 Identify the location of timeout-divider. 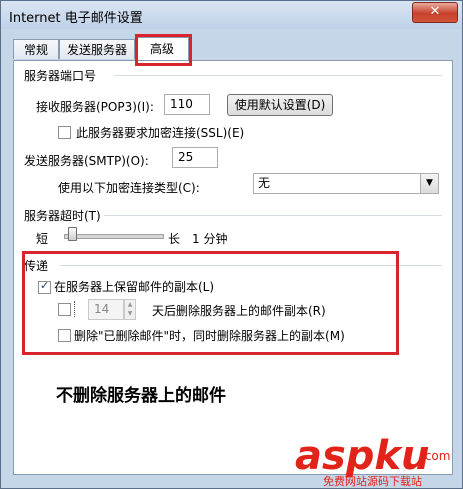
(273, 215).